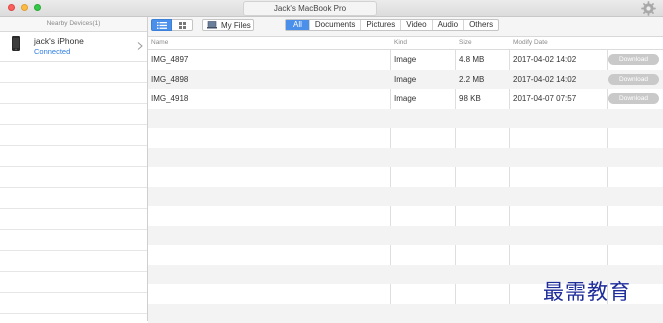 Image resolution: width=663 pixels, height=323 pixels. I want to click on column-header-name: Name, so click(159, 43).